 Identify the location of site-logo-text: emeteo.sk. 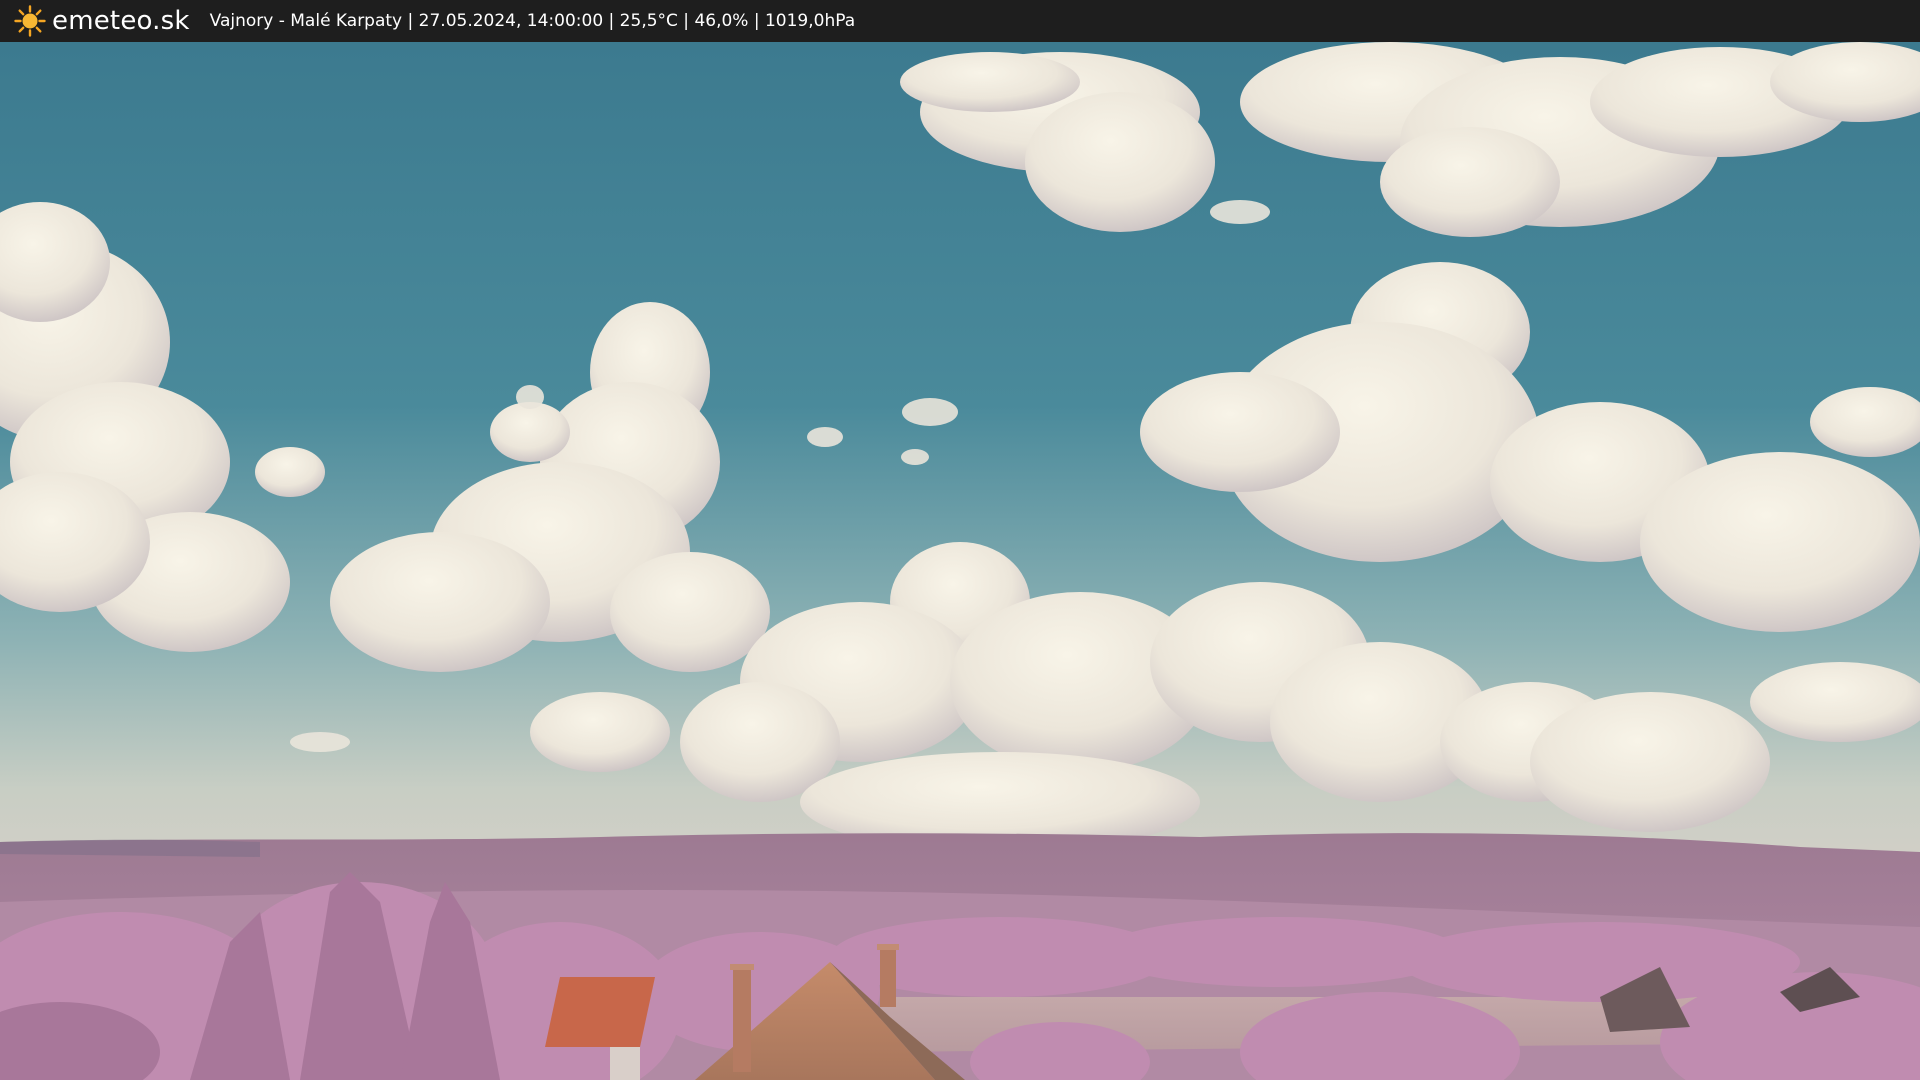
(121, 21).